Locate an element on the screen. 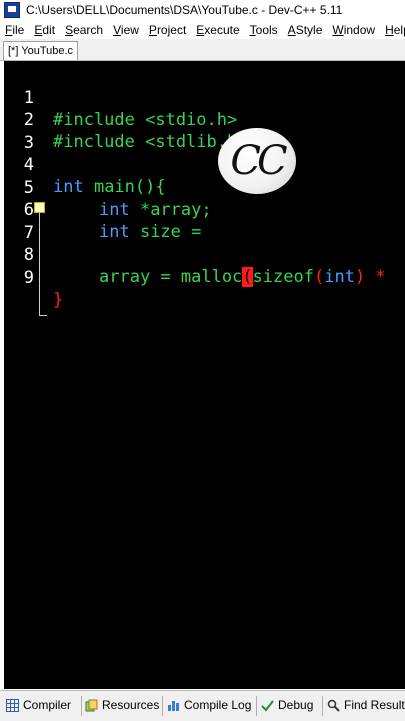 This screenshot has width=405, height=721. menu-search: Search is located at coordinates (84, 30).